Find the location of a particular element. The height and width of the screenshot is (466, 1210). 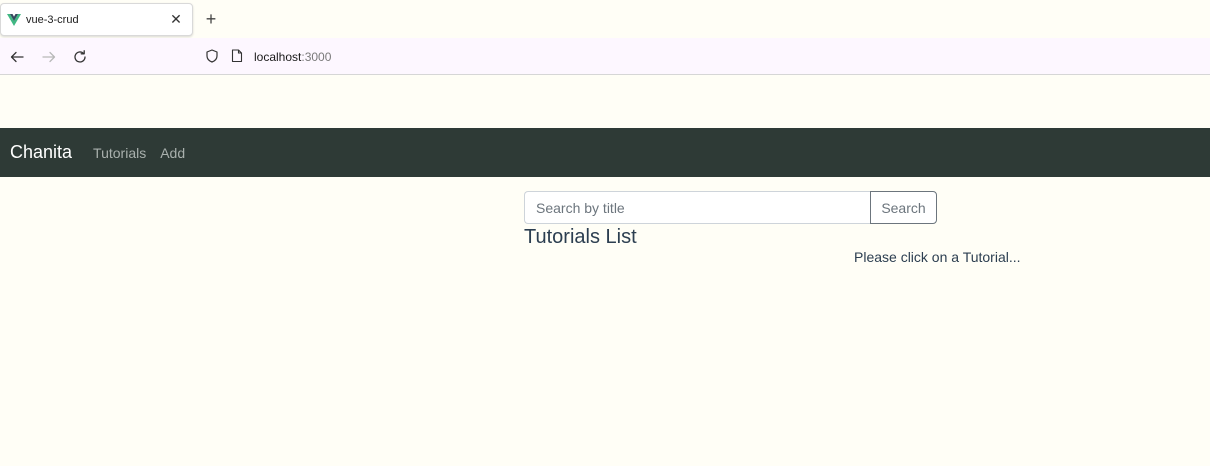

browser-tab-strip: vue-3-crud ✕ + is located at coordinates (605, 19).